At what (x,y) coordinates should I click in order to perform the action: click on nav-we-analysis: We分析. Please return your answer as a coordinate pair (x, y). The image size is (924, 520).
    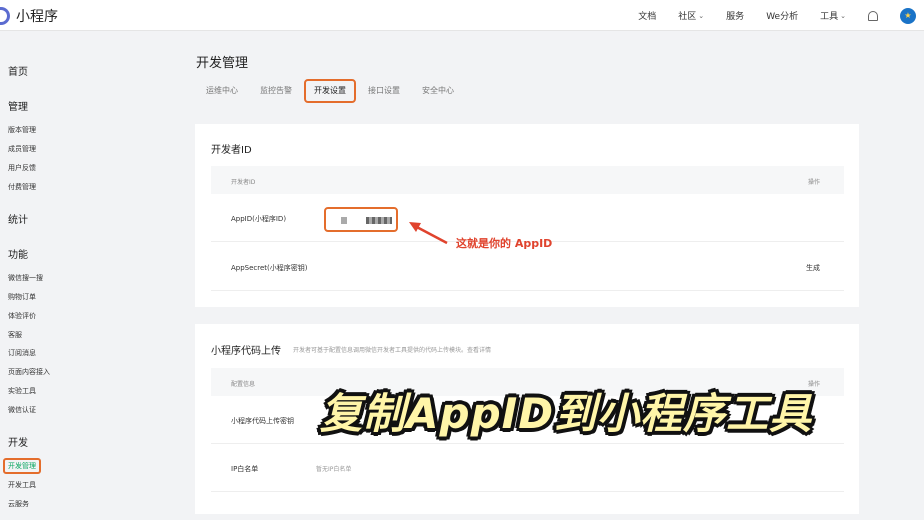
    Looking at the image, I should click on (782, 15).